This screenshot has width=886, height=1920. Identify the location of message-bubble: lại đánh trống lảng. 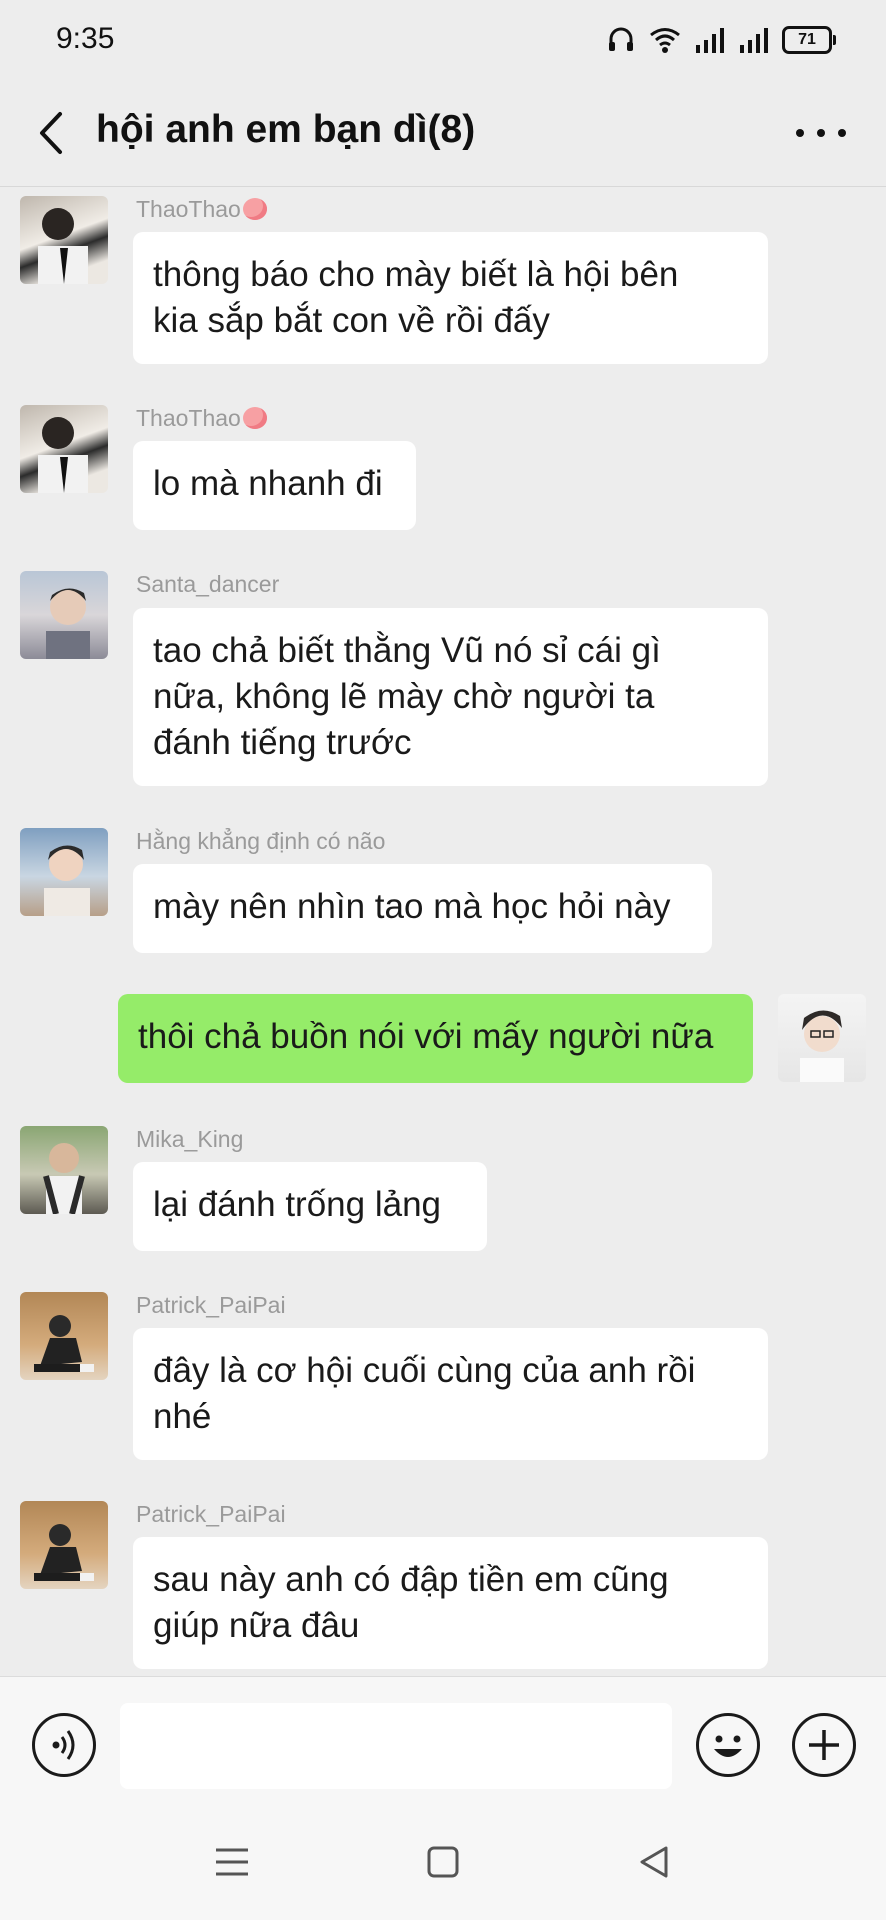
(310, 1206).